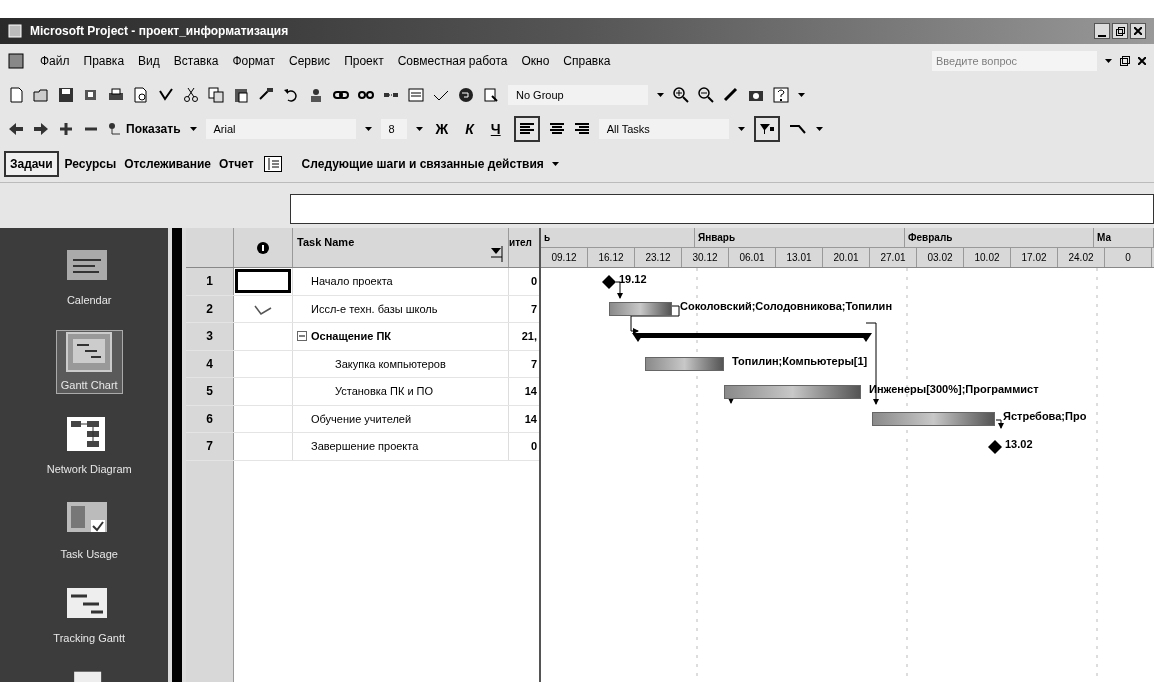 Image resolution: width=1154 pixels, height=682 pixels. Describe the element at coordinates (781, 95) in the screenshot. I see `help-icon` at that location.